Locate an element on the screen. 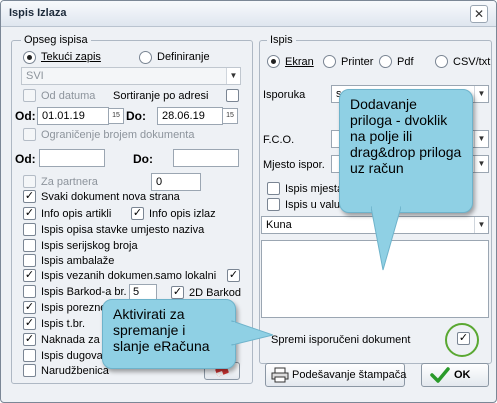 Image resolution: width=497 pixels, height=403 pixels. ispis-valuti-checkbox is located at coordinates (273, 204).